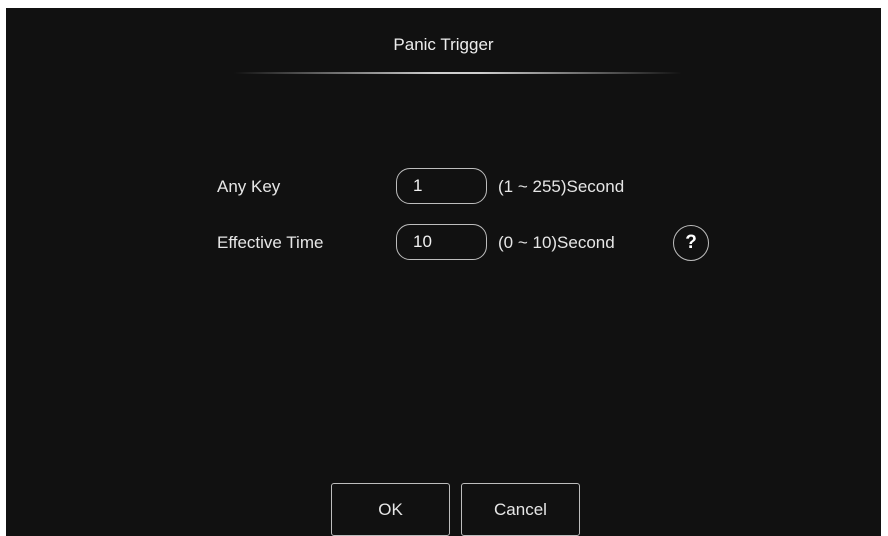  Describe the element at coordinates (270, 242) in the screenshot. I see `effective-time-label: Effective Time` at that location.